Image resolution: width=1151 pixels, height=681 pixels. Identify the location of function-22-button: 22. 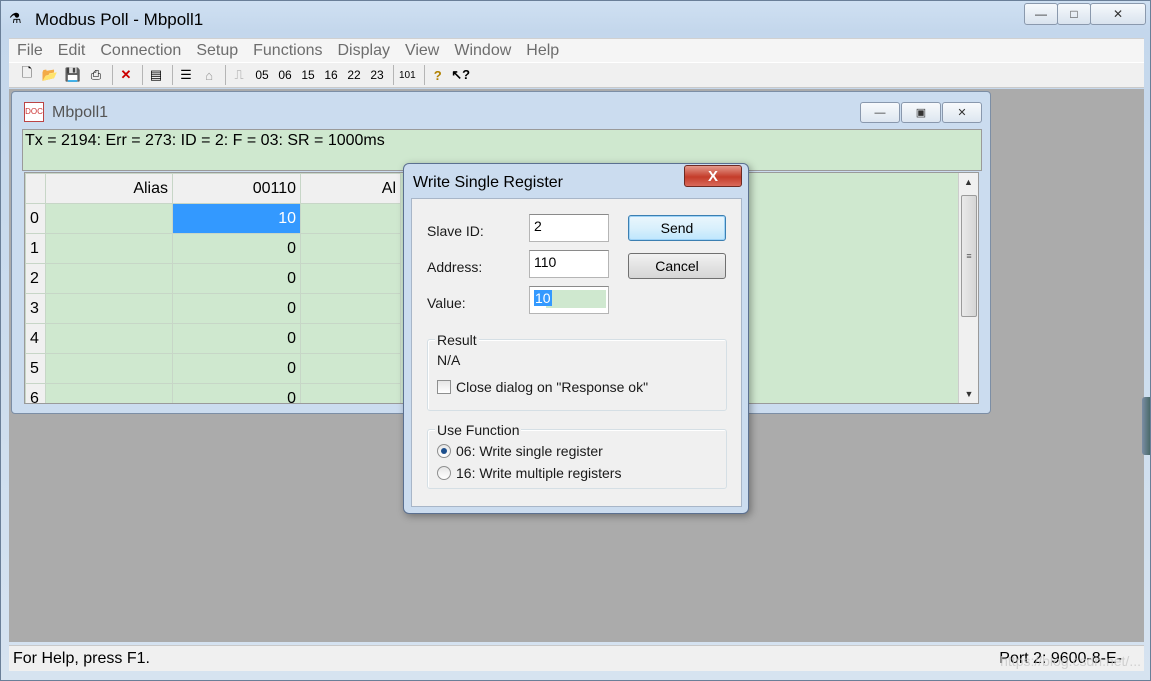
(354, 75).